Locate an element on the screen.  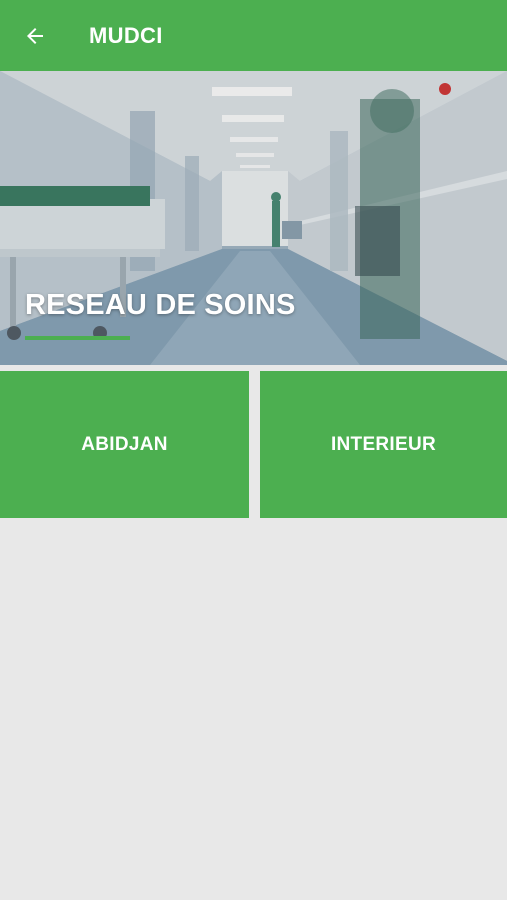
region-tile-label: INTERIEUR is located at coordinates (383, 444).